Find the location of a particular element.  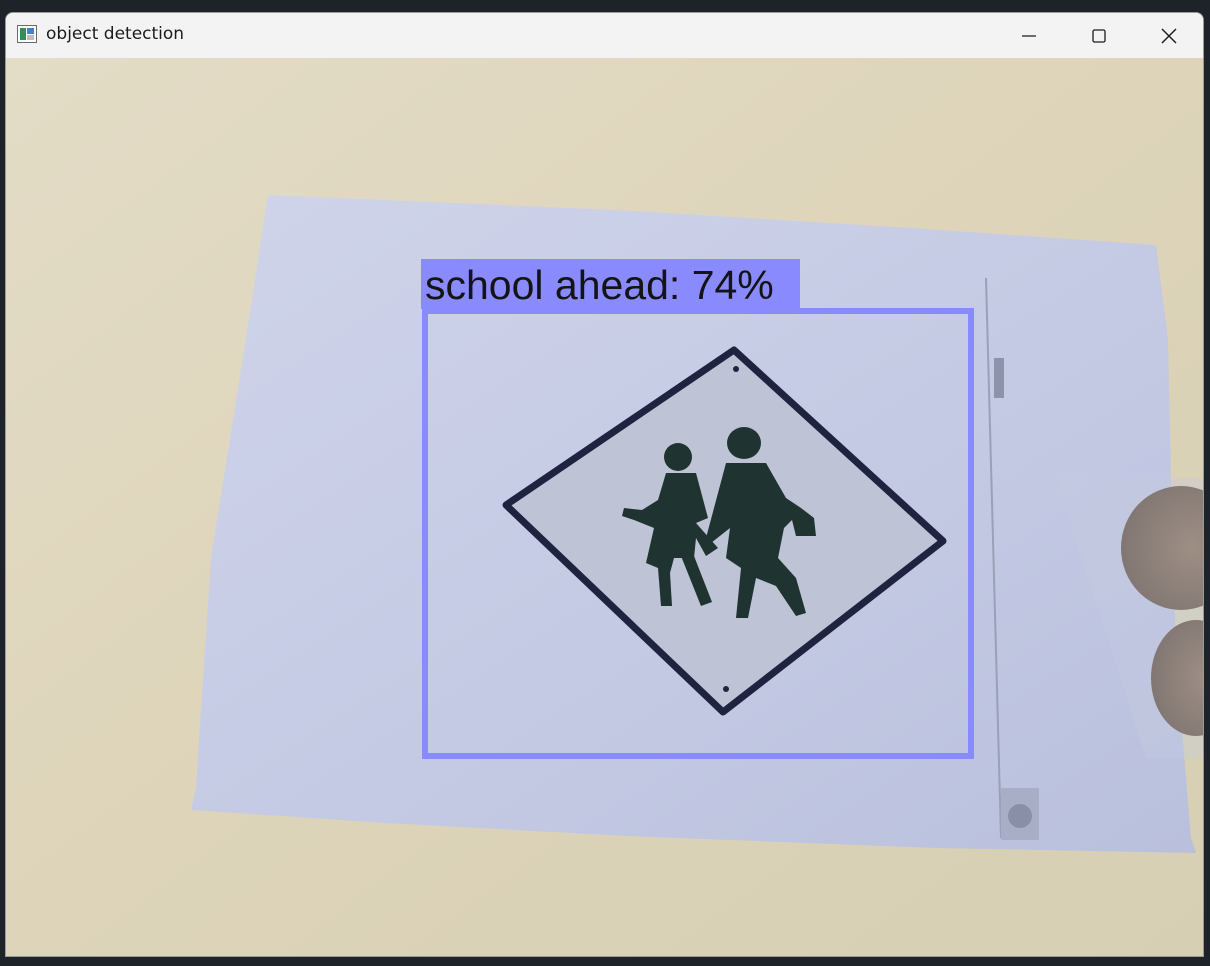

close-icon is located at coordinates (1169, 35).